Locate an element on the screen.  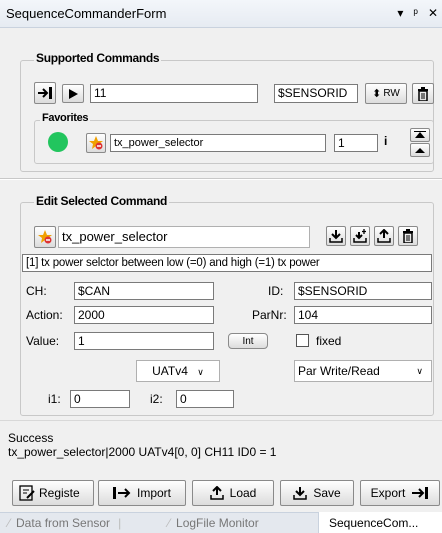
import-arrow-icon is located at coordinates (121, 493).